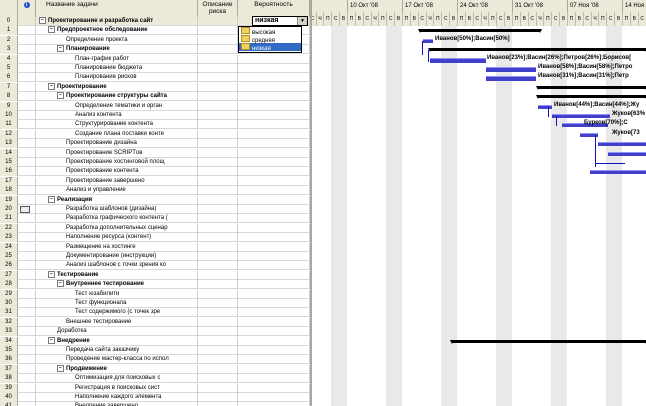  Describe the element at coordinates (548, 341) in the screenshot. I see `summary-bar` at that location.